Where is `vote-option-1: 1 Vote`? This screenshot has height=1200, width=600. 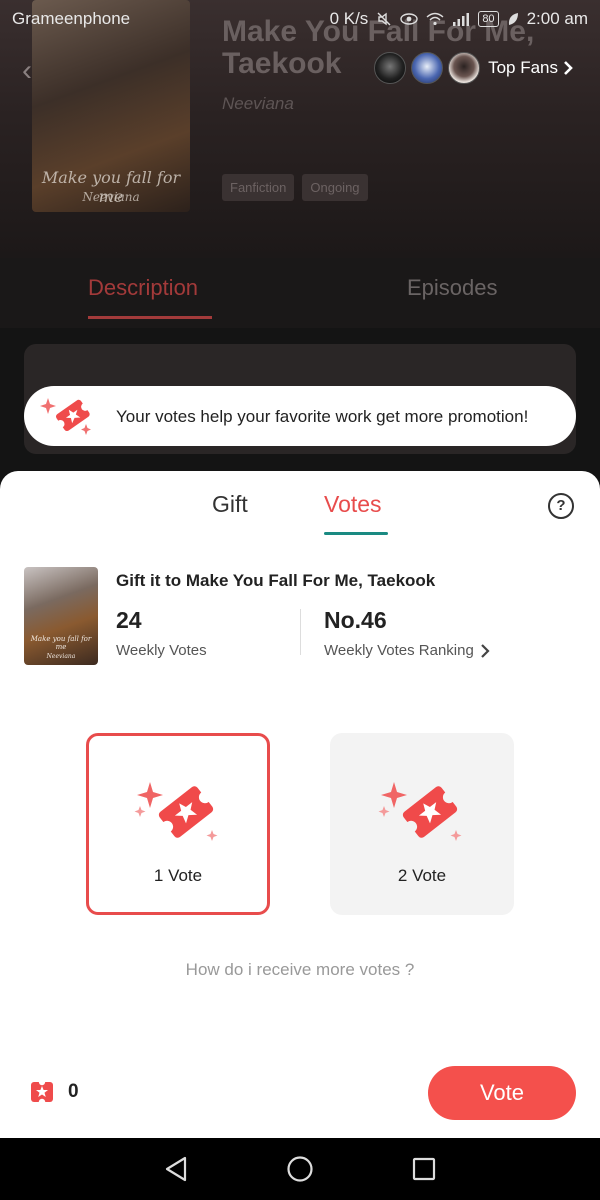
vote-option-1: 1 Vote is located at coordinates (178, 824).